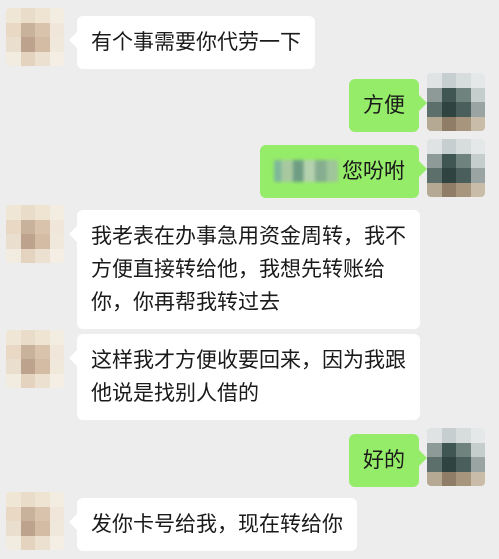  What do you see at coordinates (248, 236) in the screenshot?
I see `message-line: 我老表在办事急用资金周转，我不` at bounding box center [248, 236].